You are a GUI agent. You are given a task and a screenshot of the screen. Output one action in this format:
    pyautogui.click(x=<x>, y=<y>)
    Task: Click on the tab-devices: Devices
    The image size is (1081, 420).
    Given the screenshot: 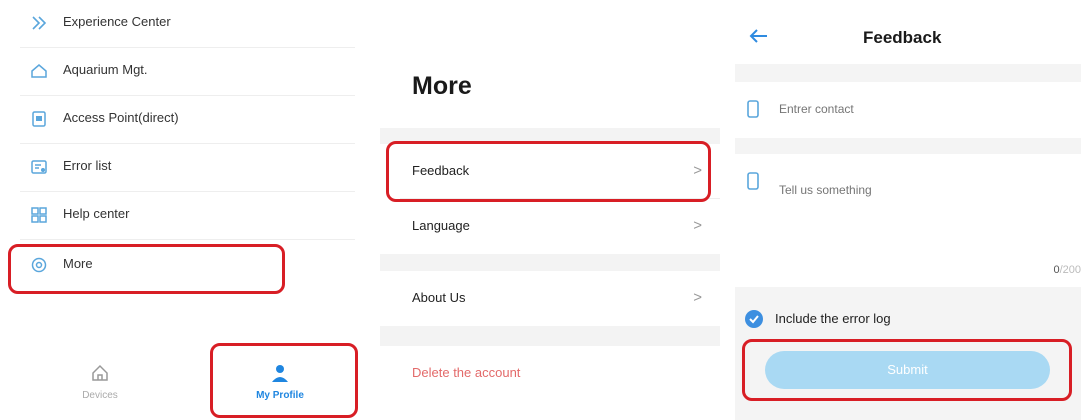 What is the action you would take?
    pyautogui.click(x=100, y=388)
    